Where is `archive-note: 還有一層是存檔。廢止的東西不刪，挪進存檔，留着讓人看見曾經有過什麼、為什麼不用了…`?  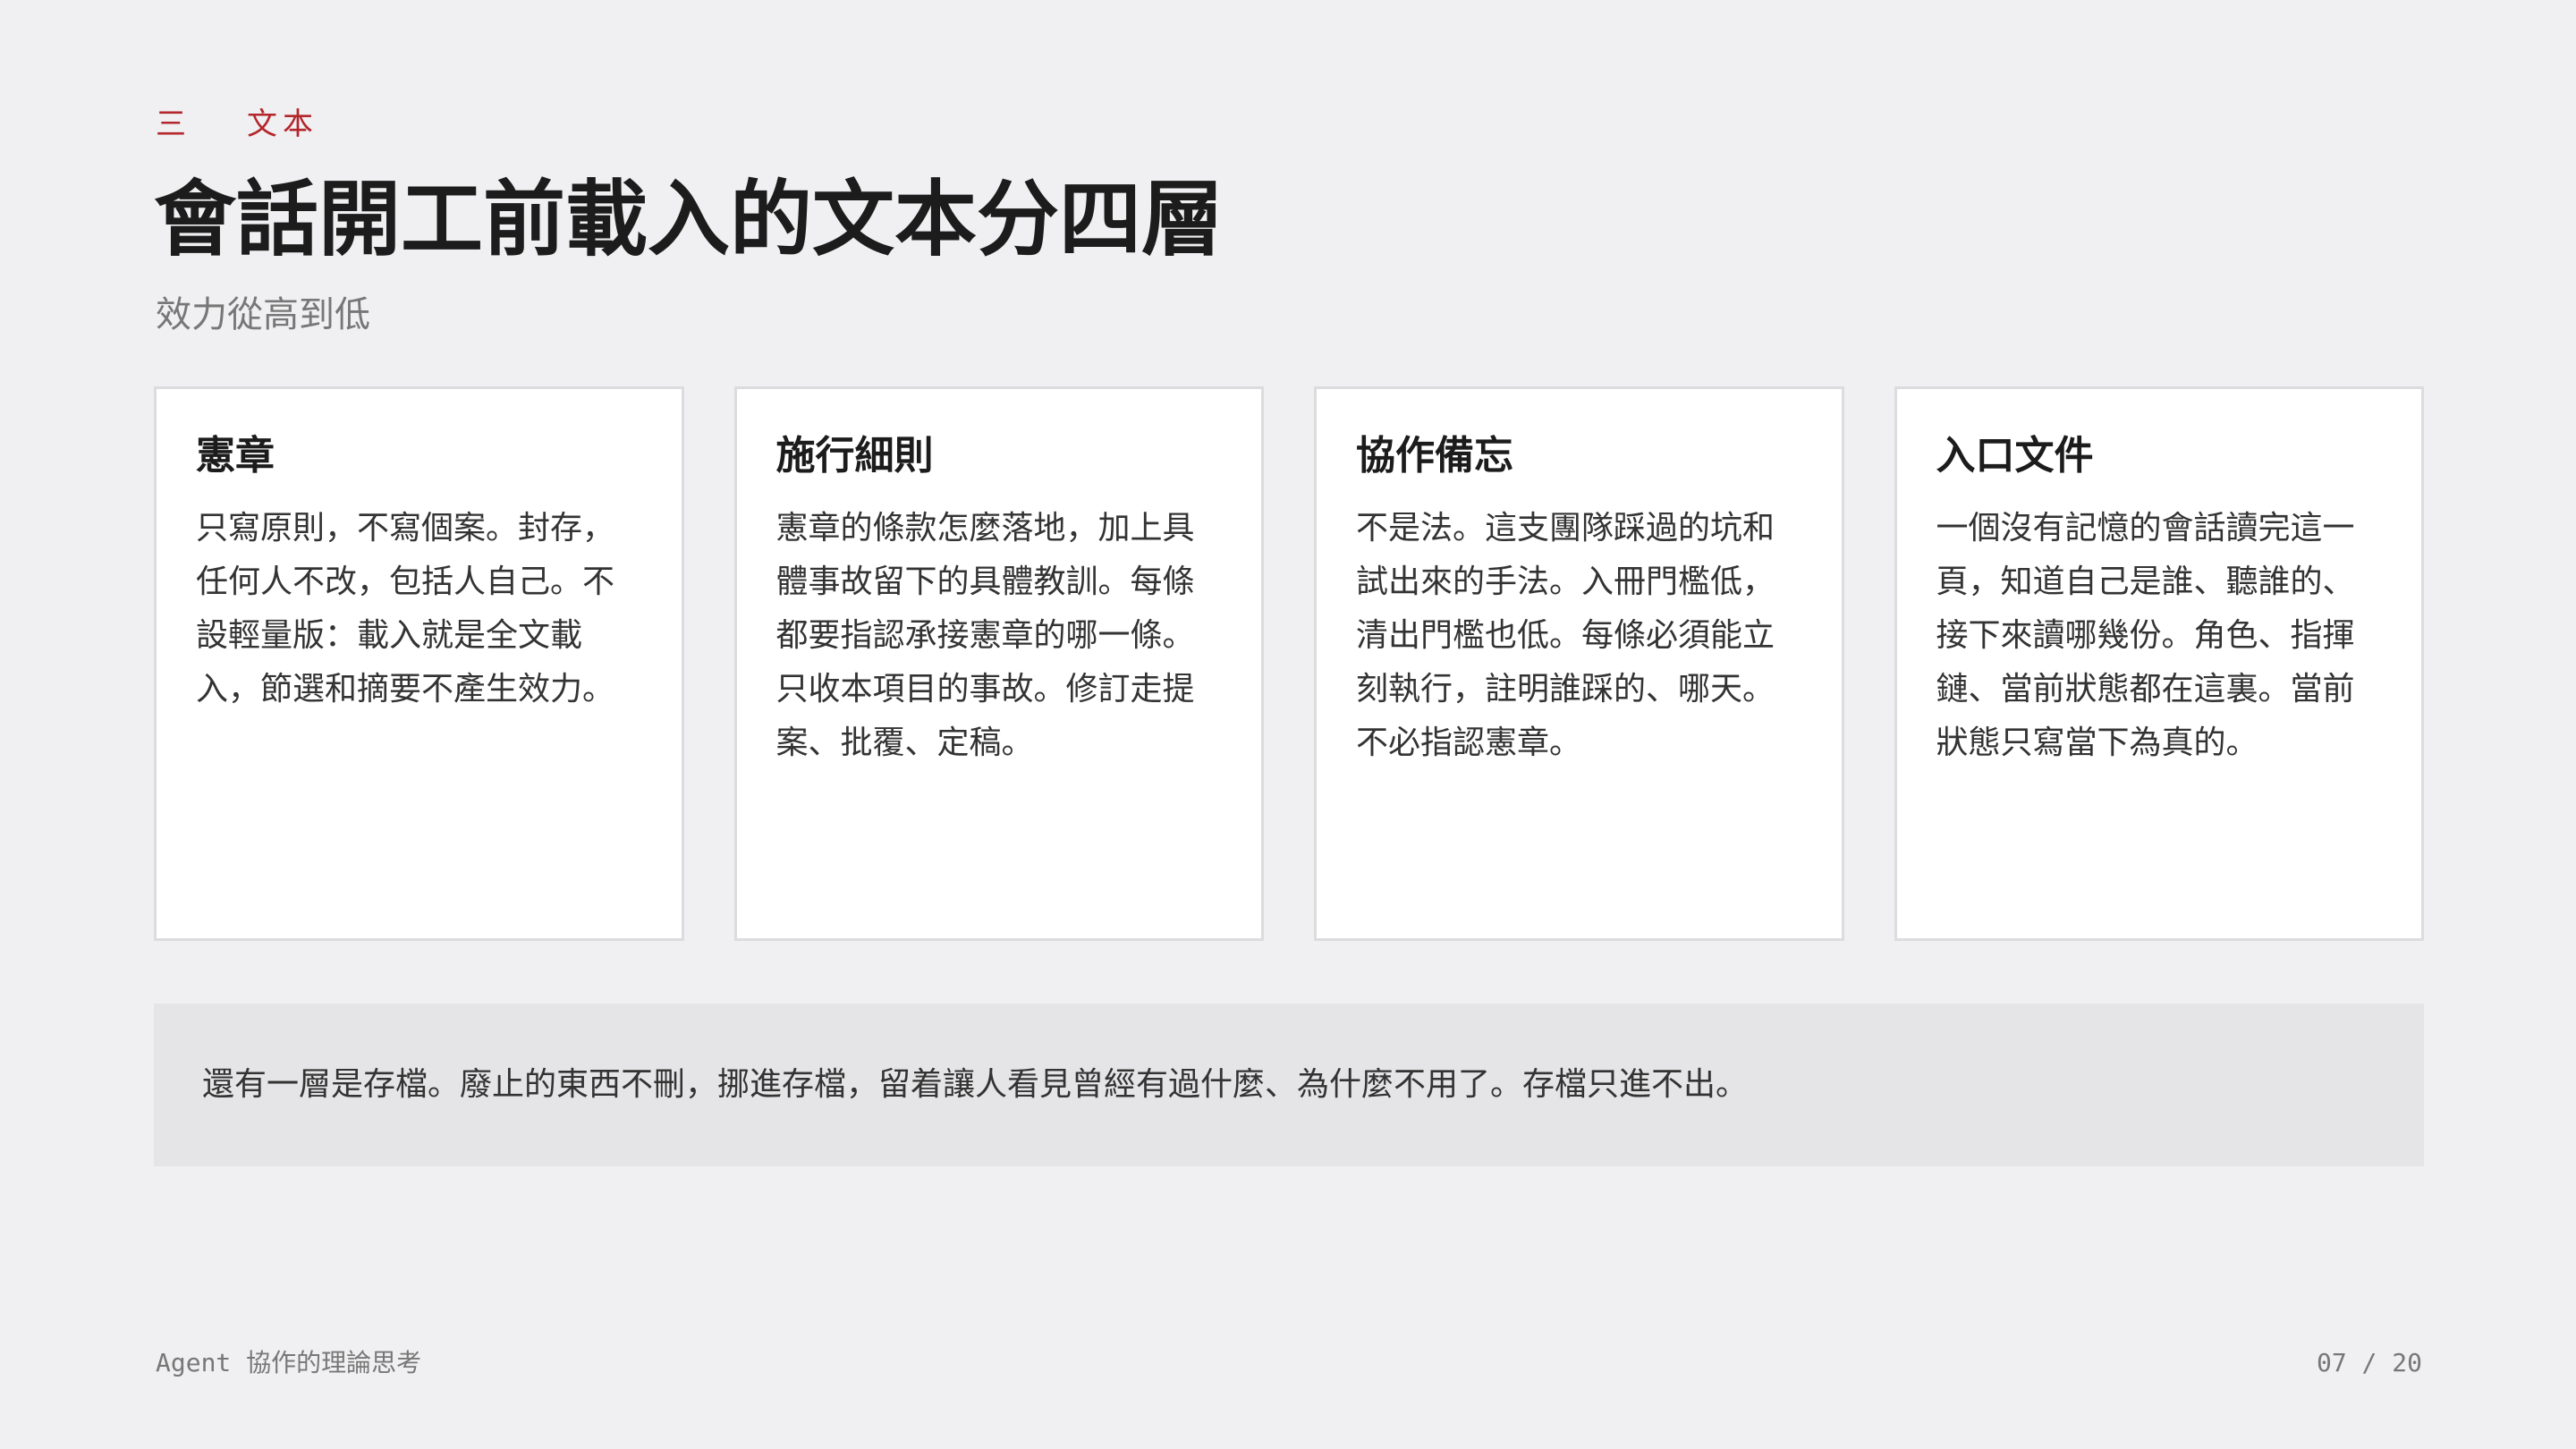 archive-note: 還有一層是存檔。廢止的東西不刪，挪進存檔，留着讓人看見曾經有過什麼、為什麼不用了… is located at coordinates (1289, 1085).